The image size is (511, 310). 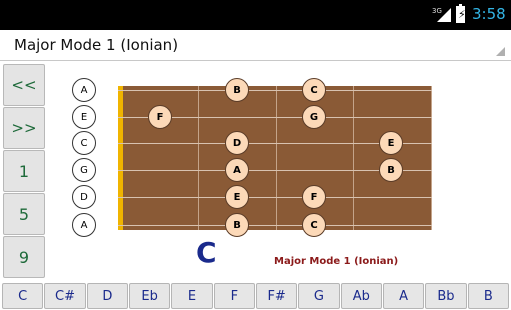 What do you see at coordinates (120, 158) in the screenshot?
I see `fretboard-nut` at bounding box center [120, 158].